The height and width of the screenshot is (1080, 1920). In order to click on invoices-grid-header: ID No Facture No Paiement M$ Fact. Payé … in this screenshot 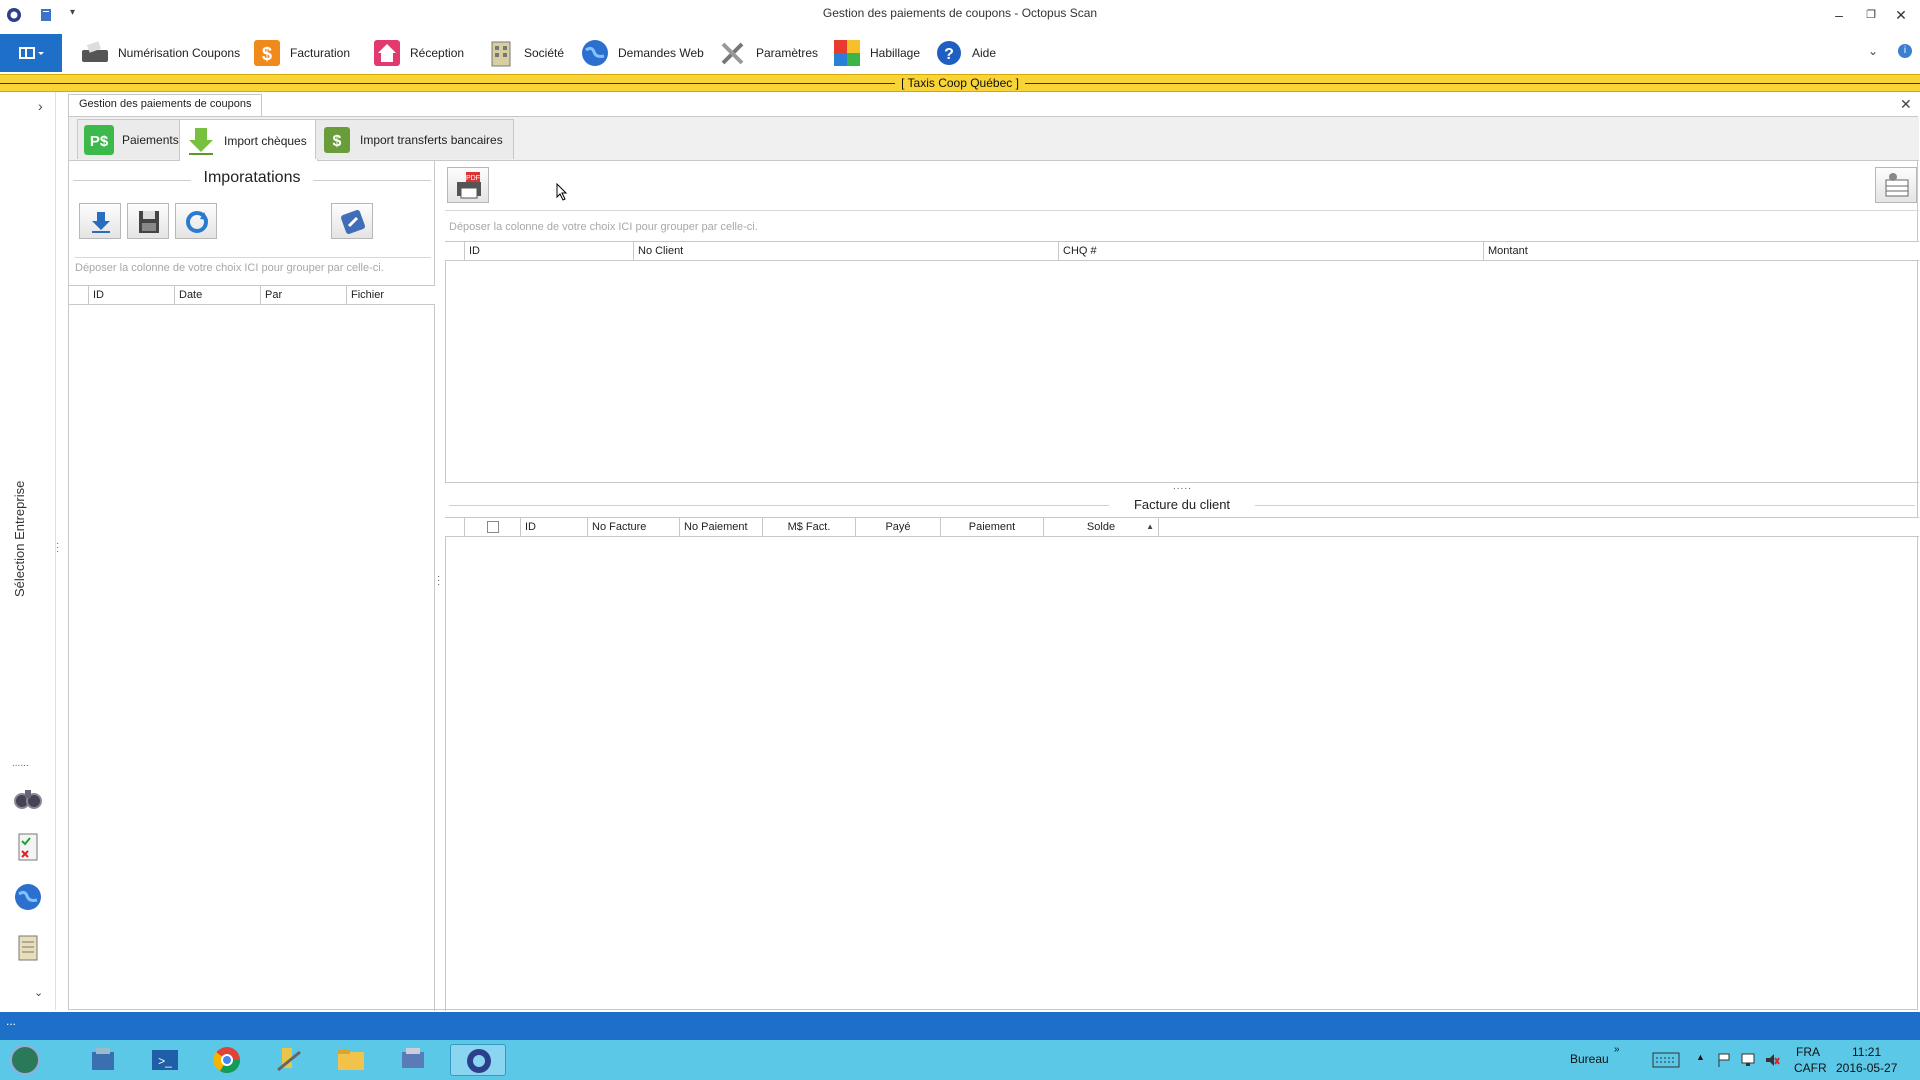, I will do `click(1182, 527)`.